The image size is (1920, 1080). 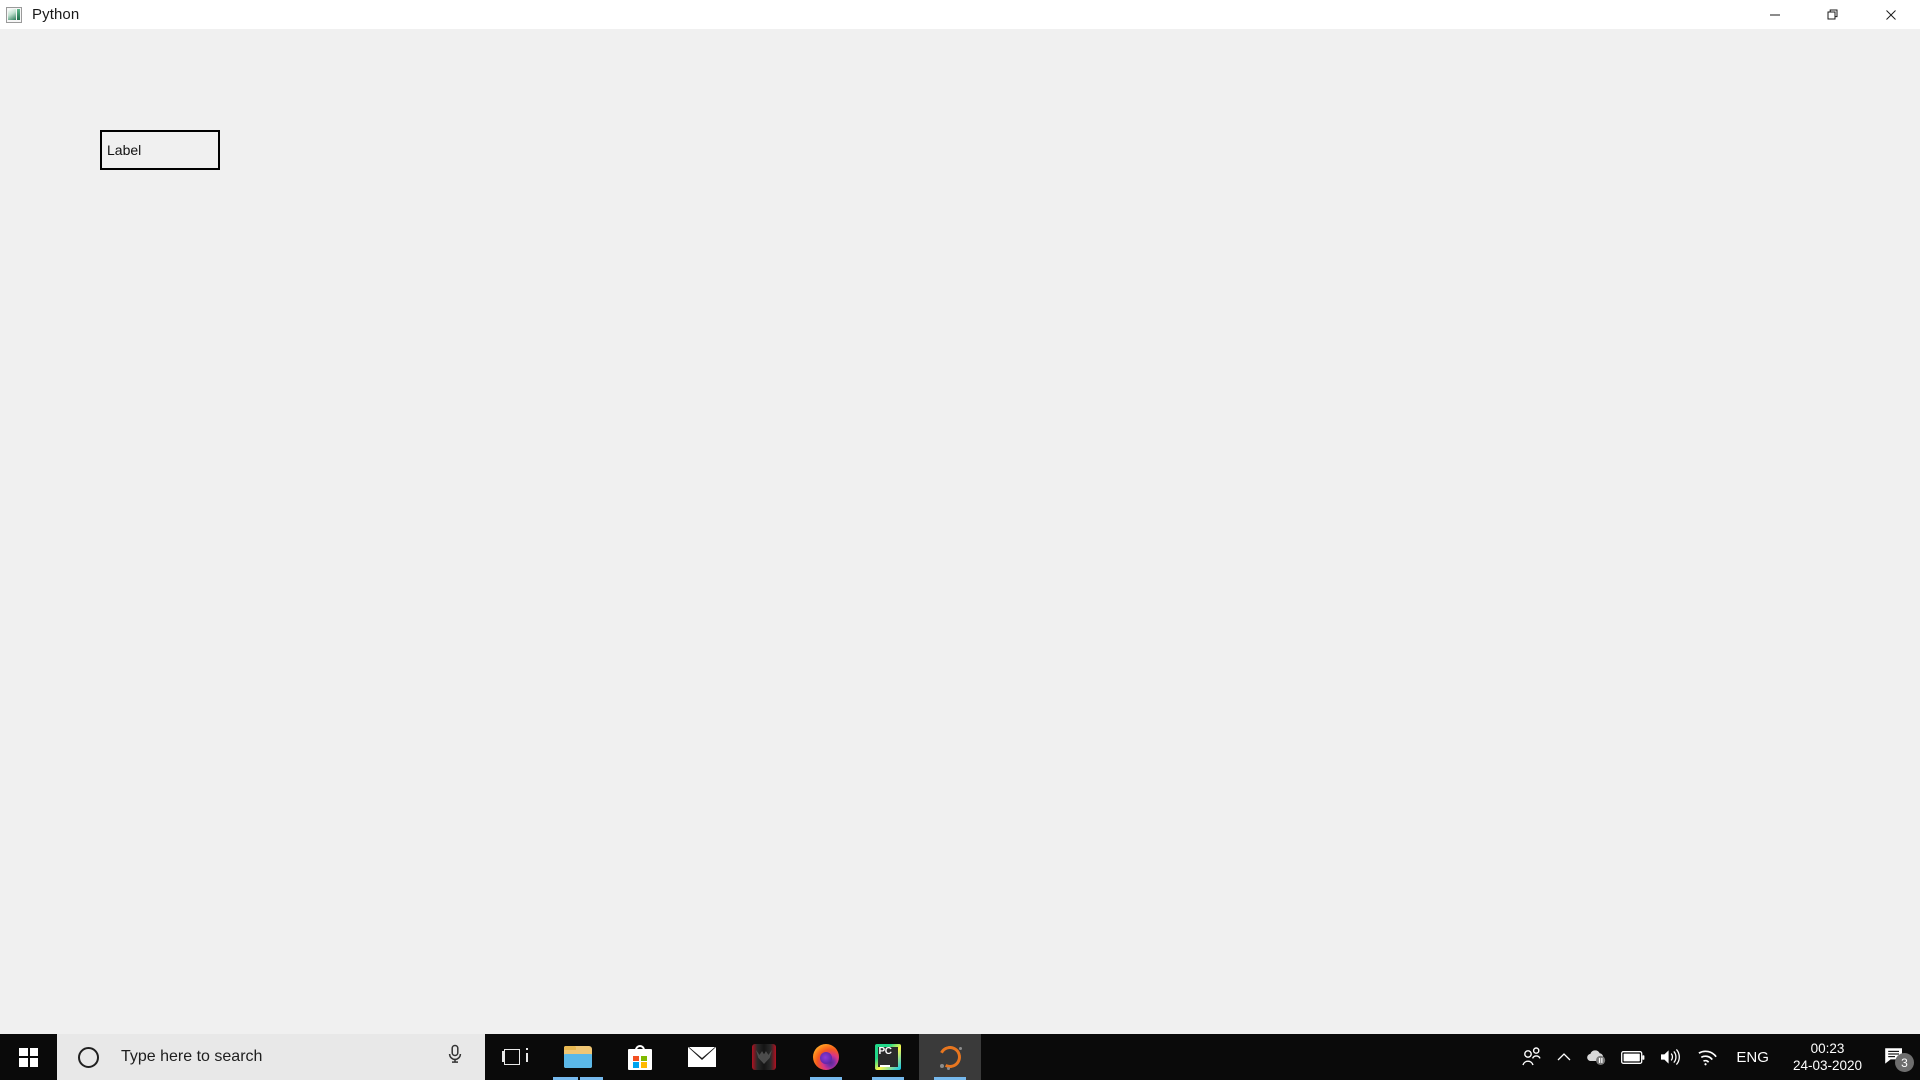 I want to click on label-widget-text: Label, so click(x=124, y=150).